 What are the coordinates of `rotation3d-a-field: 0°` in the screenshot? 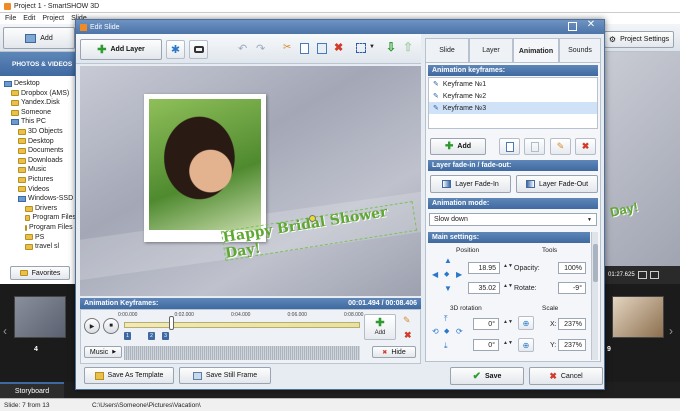 It's located at (486, 324).